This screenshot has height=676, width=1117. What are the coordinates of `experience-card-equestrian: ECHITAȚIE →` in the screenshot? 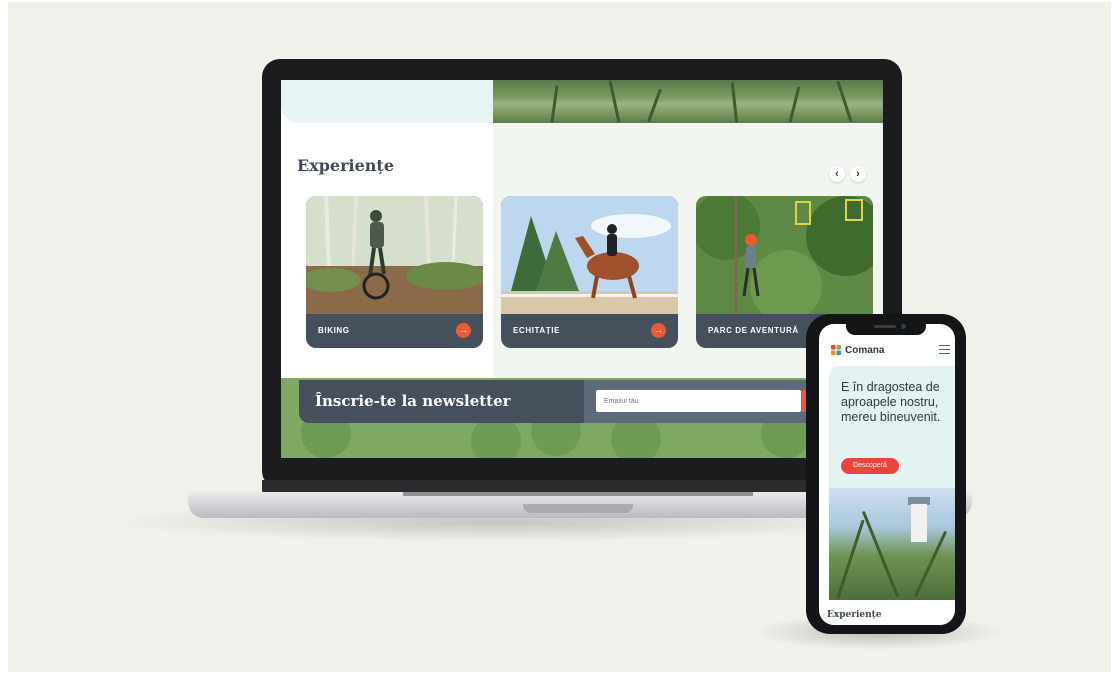 It's located at (589, 272).